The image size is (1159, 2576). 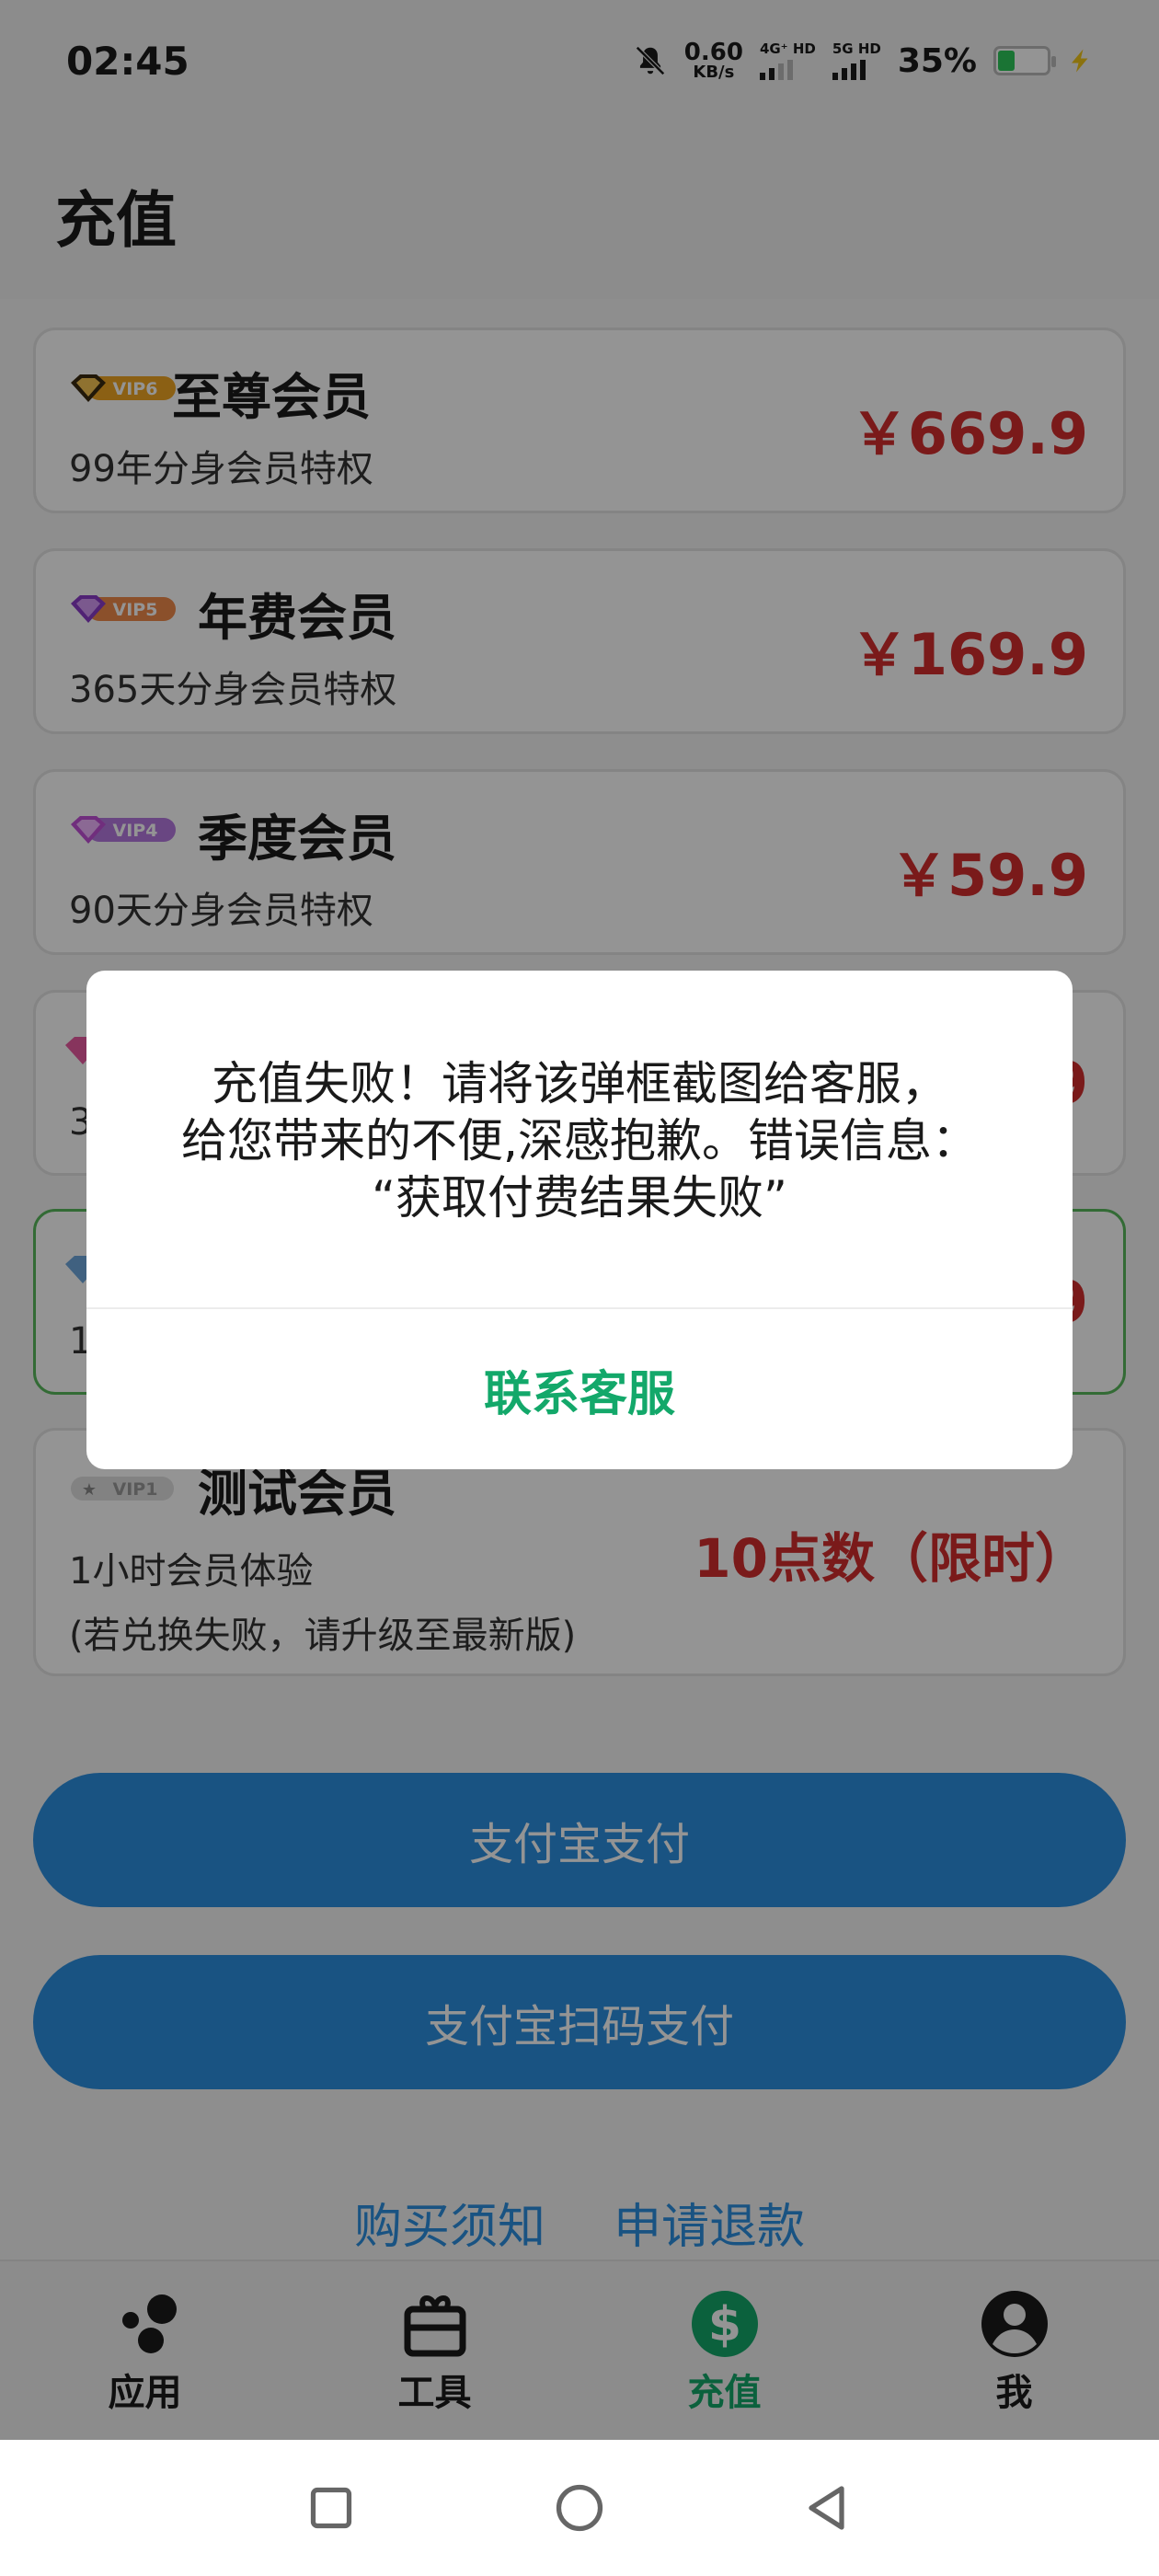 I want to click on home-circle-icon, so click(x=579, y=2508).